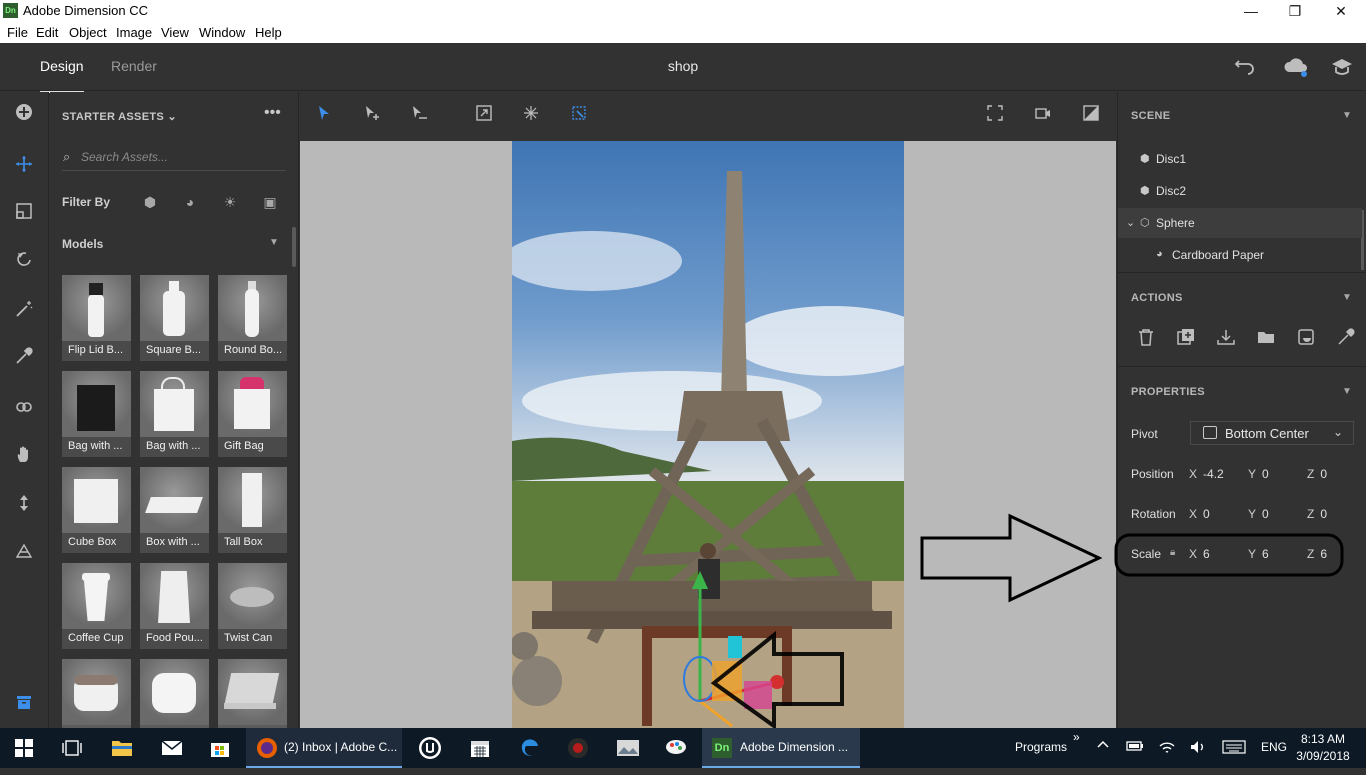 This screenshot has height=775, width=1366. Describe the element at coordinates (1295, 67) in the screenshot. I see `cloud-icon` at that location.